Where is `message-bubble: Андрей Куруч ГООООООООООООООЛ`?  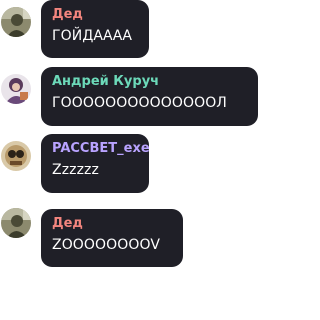
message-bubble: Андрей Куруч ГООООООООООООООЛ is located at coordinates (149, 96).